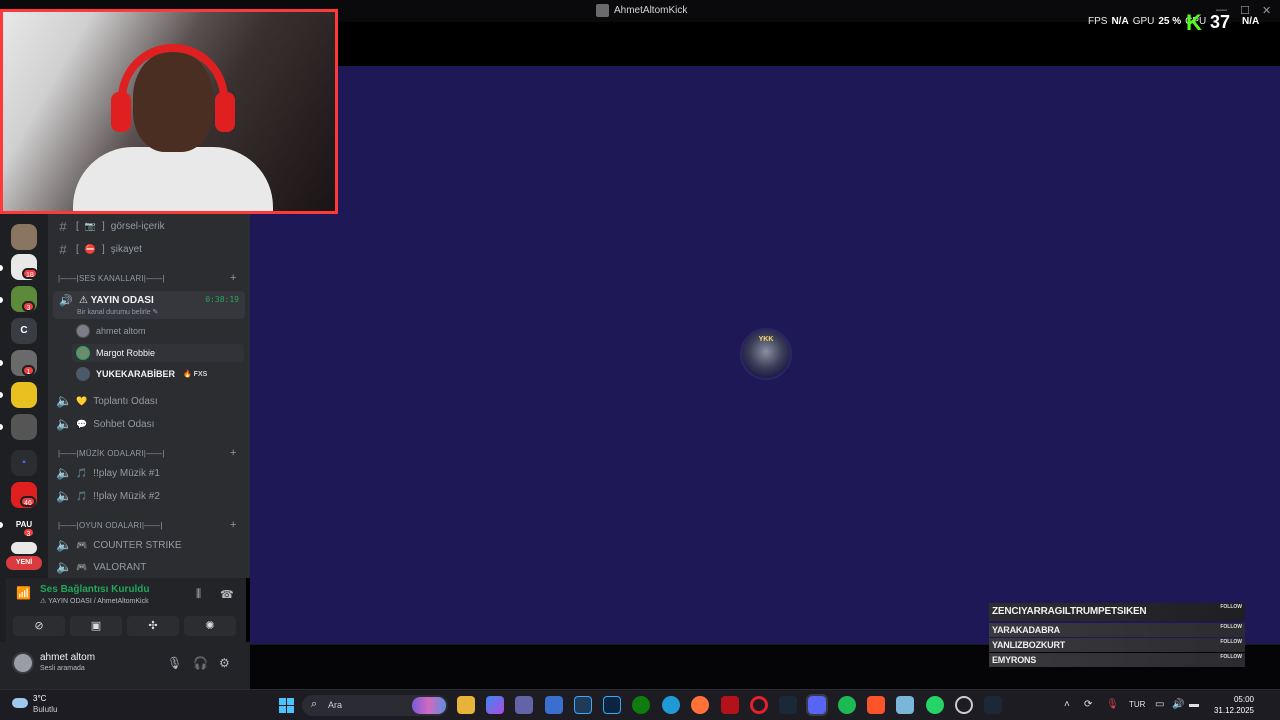 The image size is (1280, 720). What do you see at coordinates (111, 453) in the screenshot?
I see `category-muzik-odalari: |——|MÜZİK ODALARI|——|` at bounding box center [111, 453].